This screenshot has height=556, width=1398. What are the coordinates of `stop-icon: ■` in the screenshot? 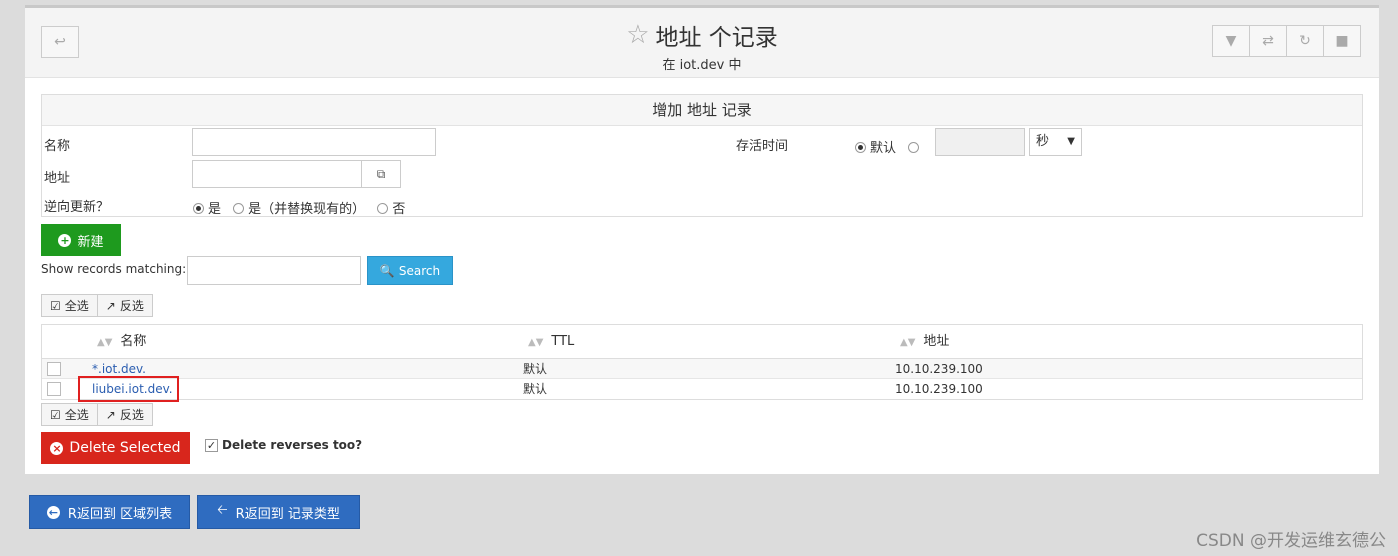 It's located at (1342, 41).